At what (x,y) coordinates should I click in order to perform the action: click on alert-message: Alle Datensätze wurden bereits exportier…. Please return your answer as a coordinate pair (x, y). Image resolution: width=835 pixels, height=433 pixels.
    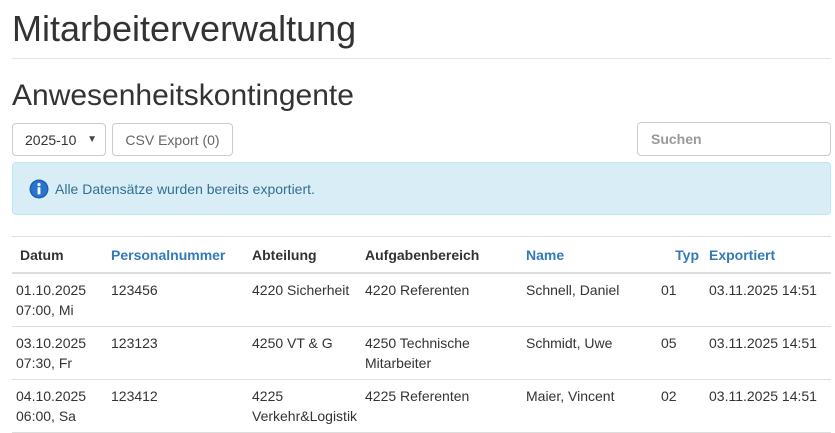
    Looking at the image, I should click on (185, 188).